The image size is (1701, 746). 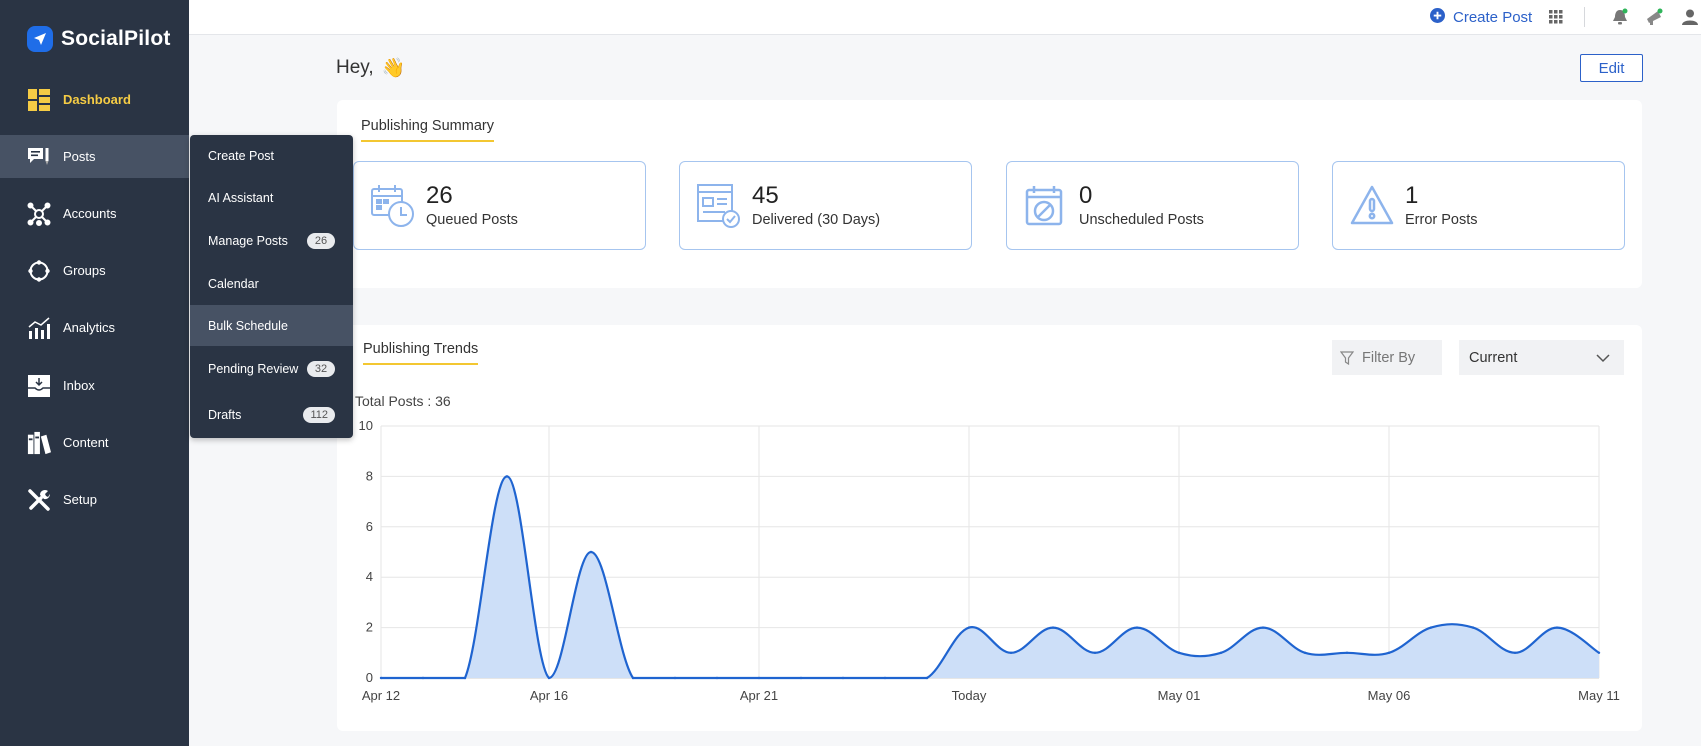 What do you see at coordinates (84, 270) in the screenshot?
I see `sidebar-item-label: Groups` at bounding box center [84, 270].